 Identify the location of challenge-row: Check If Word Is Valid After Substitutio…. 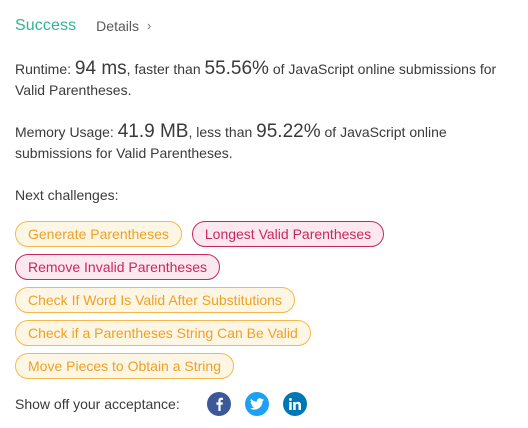
(270, 300).